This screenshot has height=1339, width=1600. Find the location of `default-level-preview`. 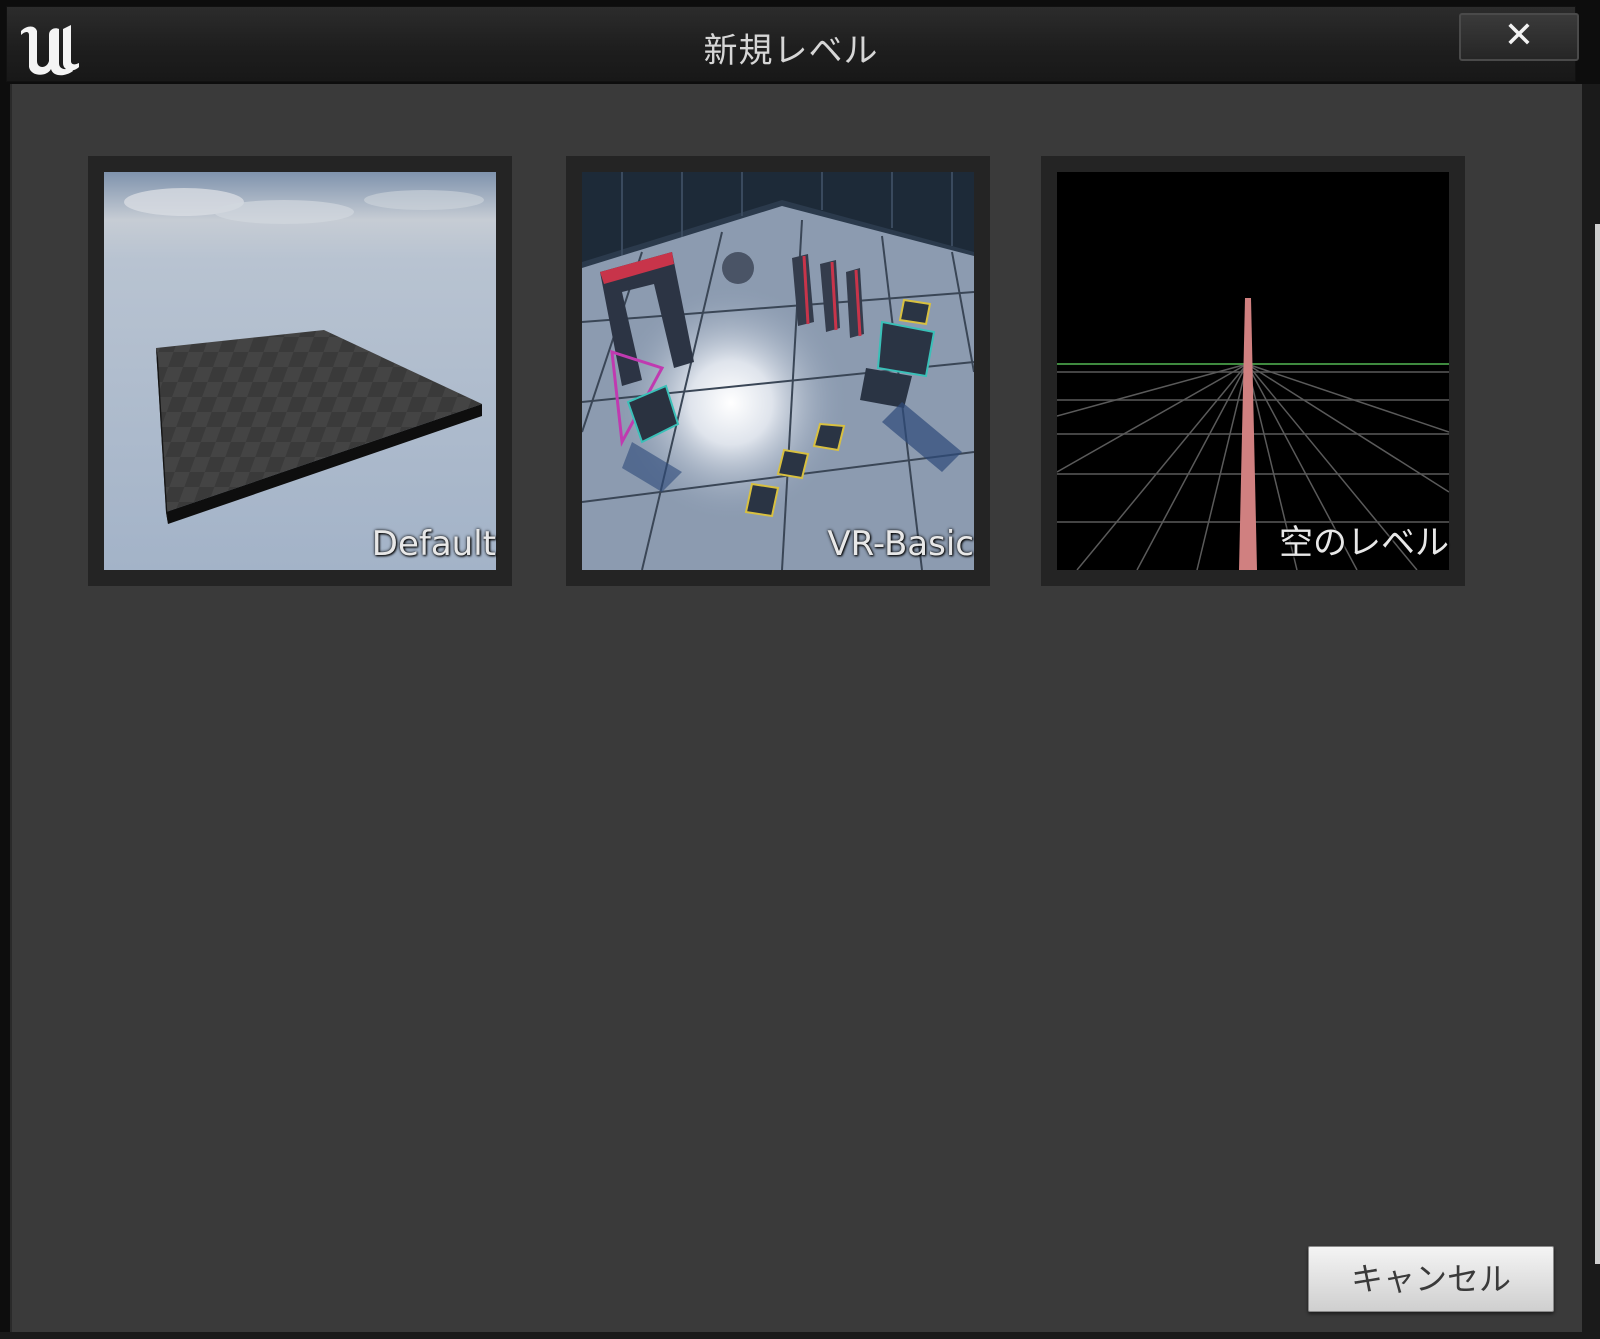

default-level-preview is located at coordinates (300, 371).